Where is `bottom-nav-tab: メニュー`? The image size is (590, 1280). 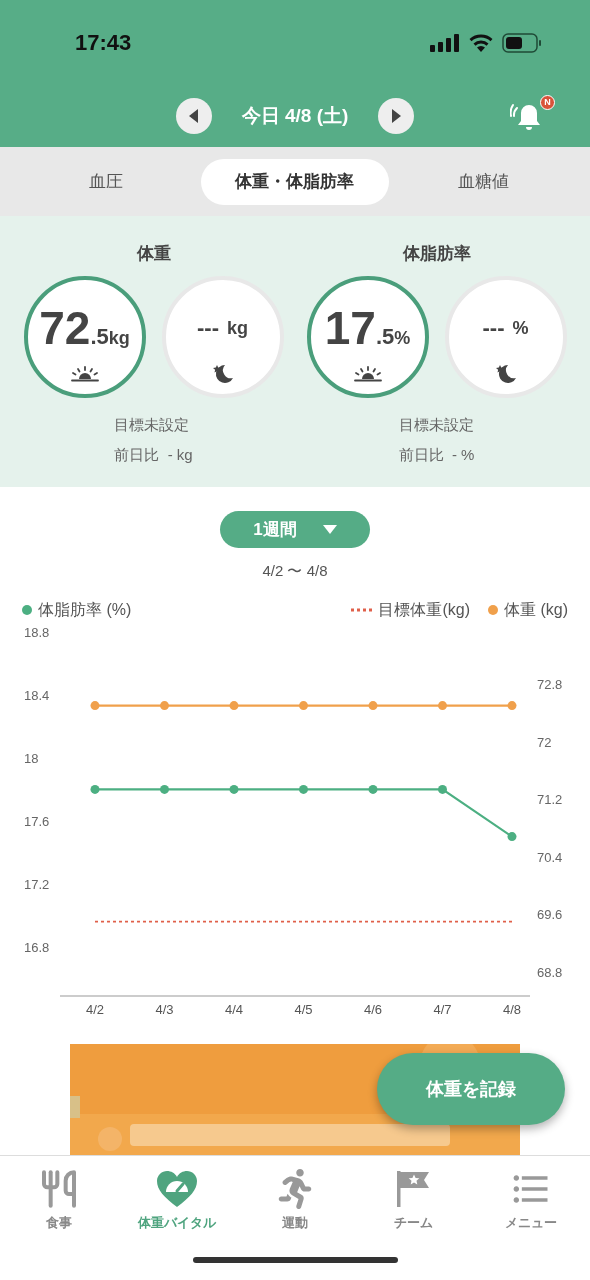
bottom-nav-tab: メニュー is located at coordinates (531, 1198).